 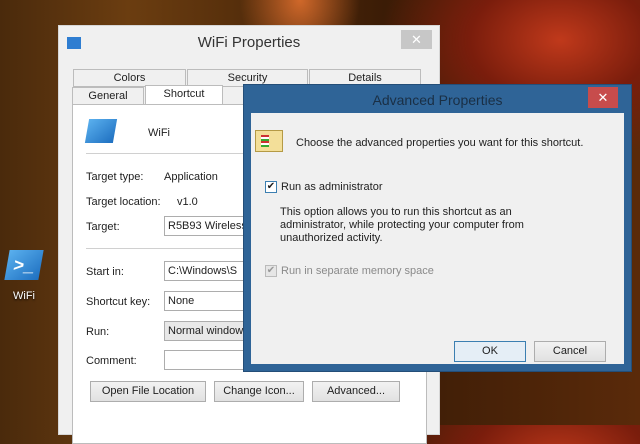 What do you see at coordinates (103, 227) in the screenshot?
I see `target-label: Target:` at bounding box center [103, 227].